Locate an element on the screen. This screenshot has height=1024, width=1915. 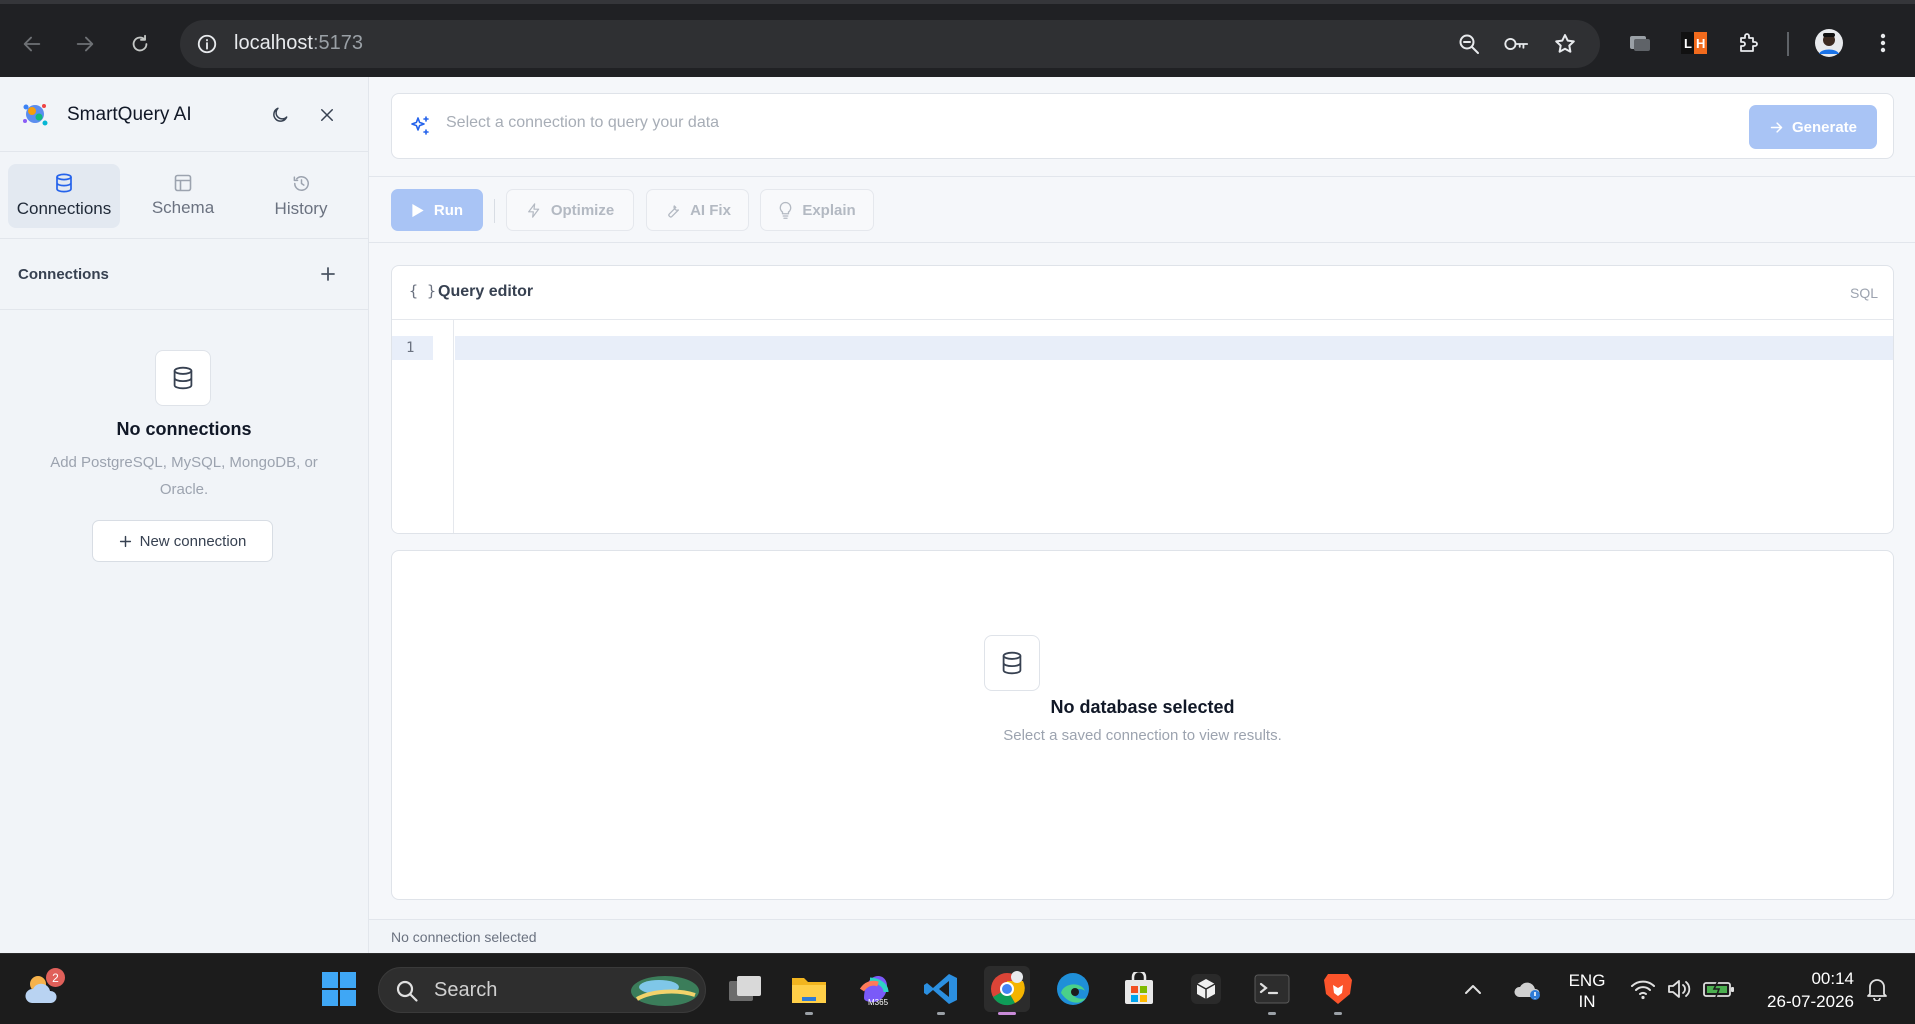
windows-taskbar: 2 Search M365 ENG IN 00:14 26-07-2026 is located at coordinates (957, 988).